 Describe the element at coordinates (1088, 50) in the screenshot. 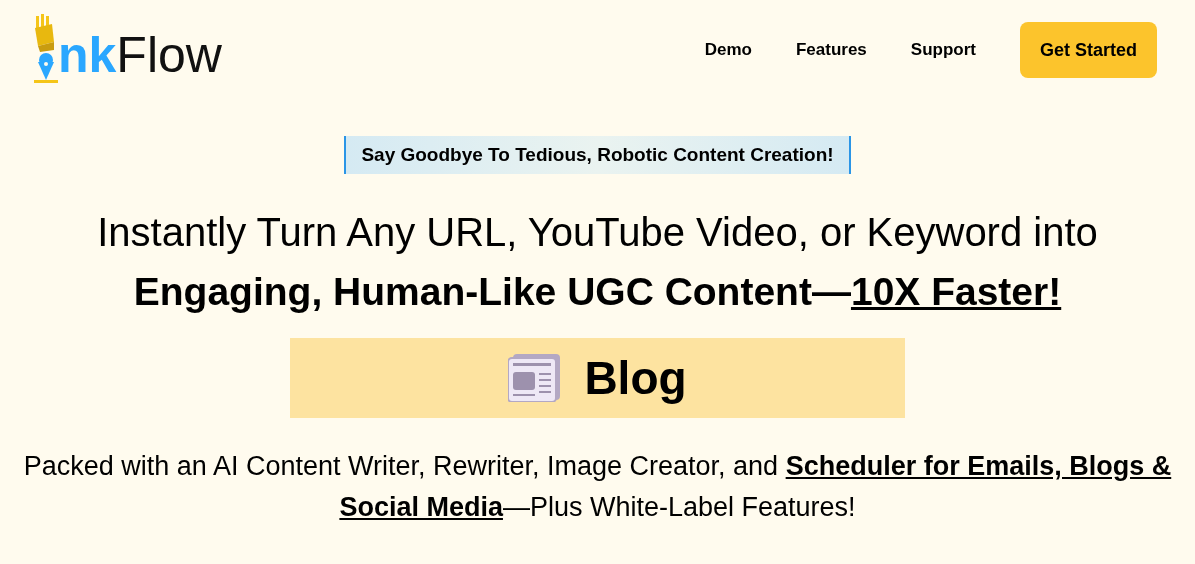

I see `get-started-button: Get Started` at that location.